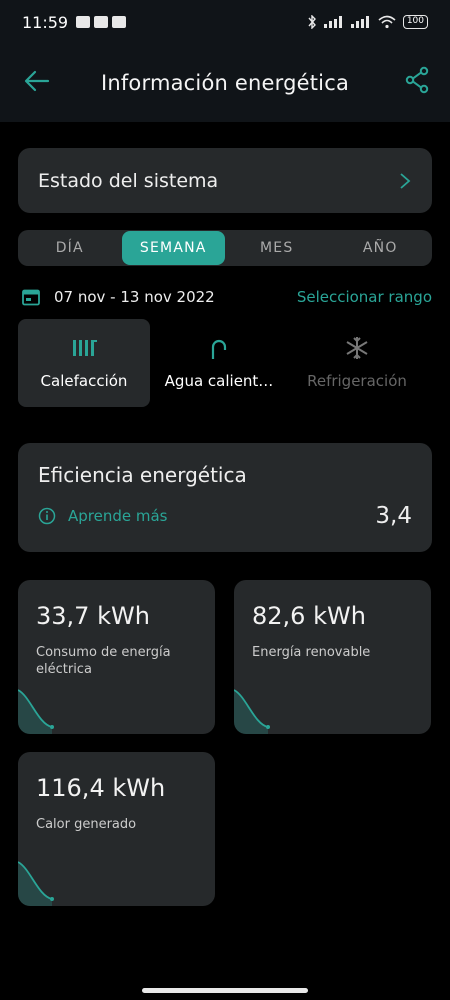 The height and width of the screenshot is (1000, 450). What do you see at coordinates (381, 248) in the screenshot?
I see `tab-year: AÑO` at bounding box center [381, 248].